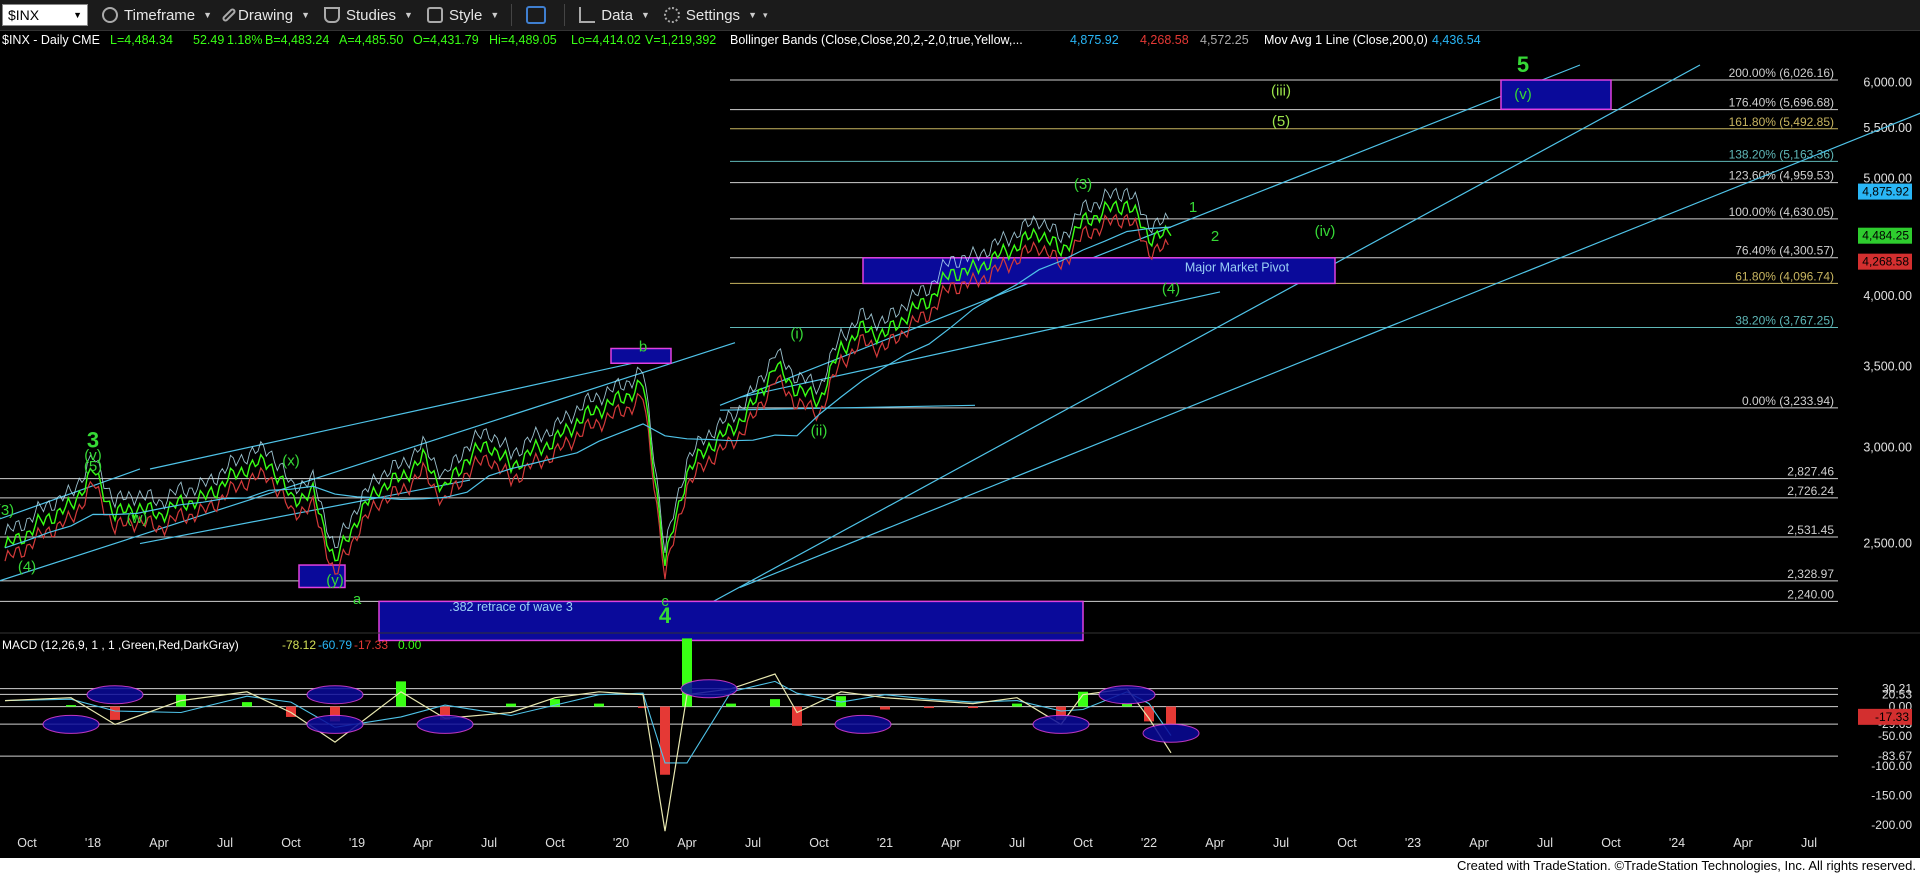  What do you see at coordinates (160, 15) in the screenshot?
I see `timeframe-label: Timeframe` at bounding box center [160, 15].